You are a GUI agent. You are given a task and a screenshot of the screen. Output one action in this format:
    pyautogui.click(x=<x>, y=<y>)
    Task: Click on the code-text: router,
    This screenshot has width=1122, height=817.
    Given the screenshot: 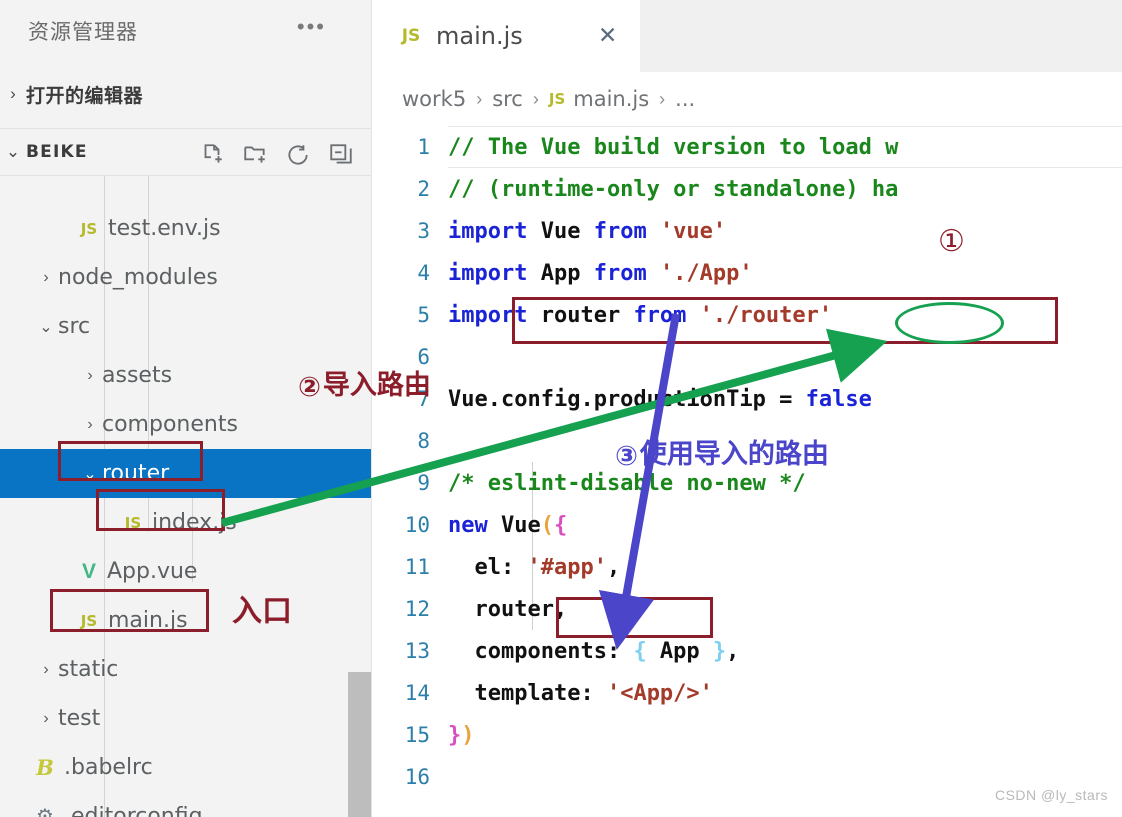 What is the action you would take?
    pyautogui.click(x=507, y=609)
    